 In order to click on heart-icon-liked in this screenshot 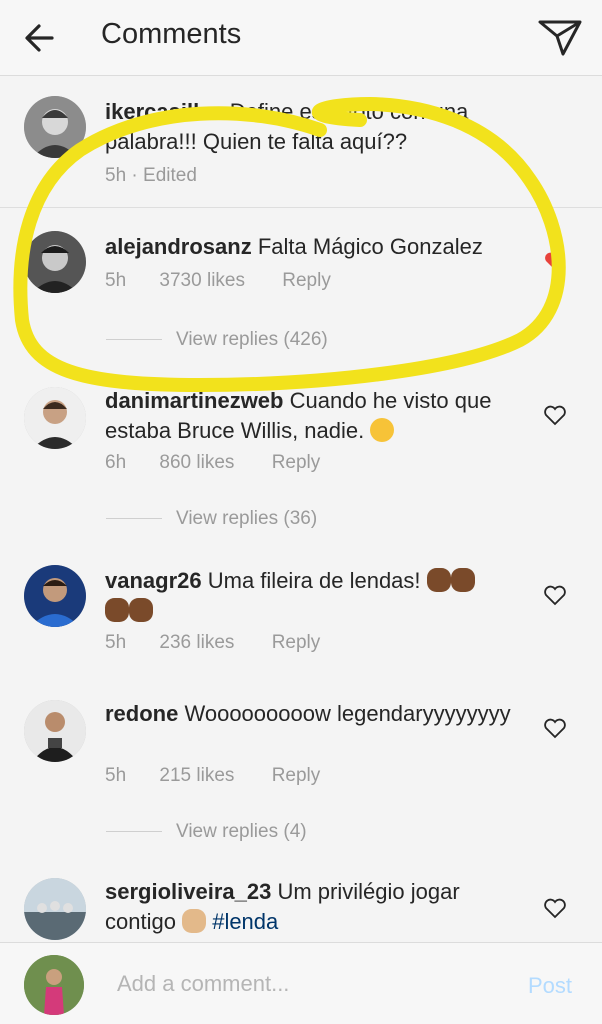, I will do `click(555, 261)`.